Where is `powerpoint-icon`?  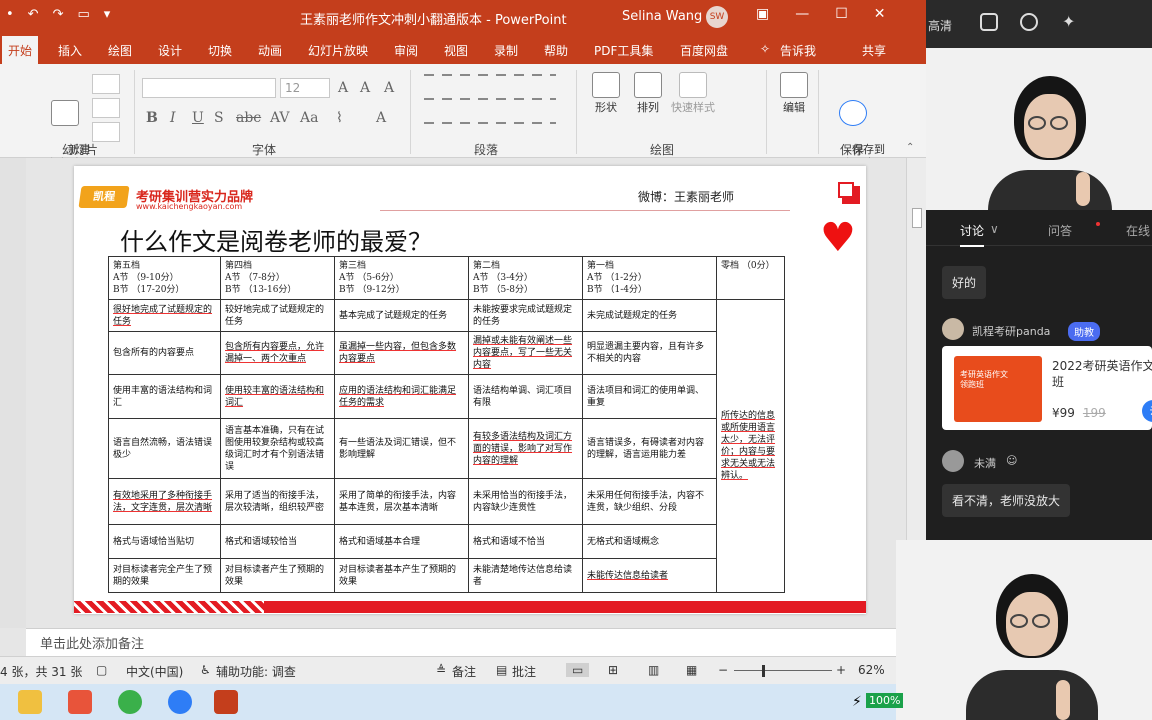 powerpoint-icon is located at coordinates (226, 702).